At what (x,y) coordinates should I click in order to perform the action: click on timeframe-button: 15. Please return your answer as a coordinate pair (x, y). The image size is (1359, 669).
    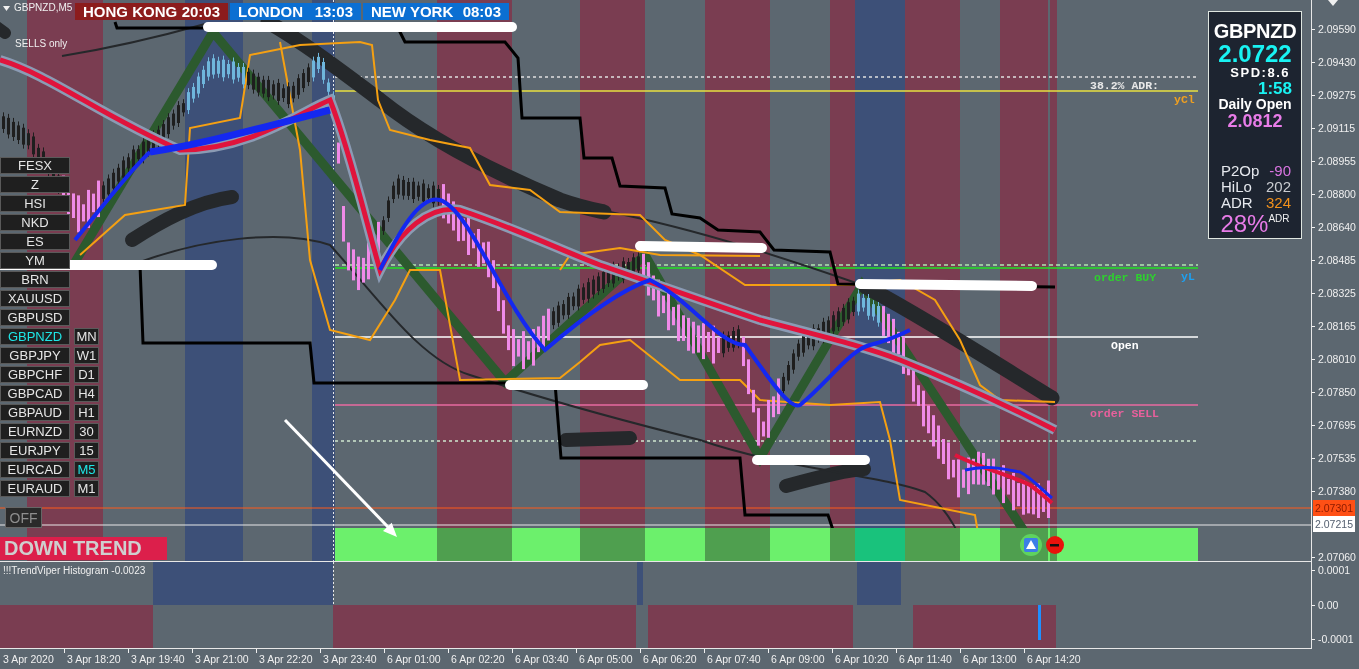
    Looking at the image, I should click on (86, 450).